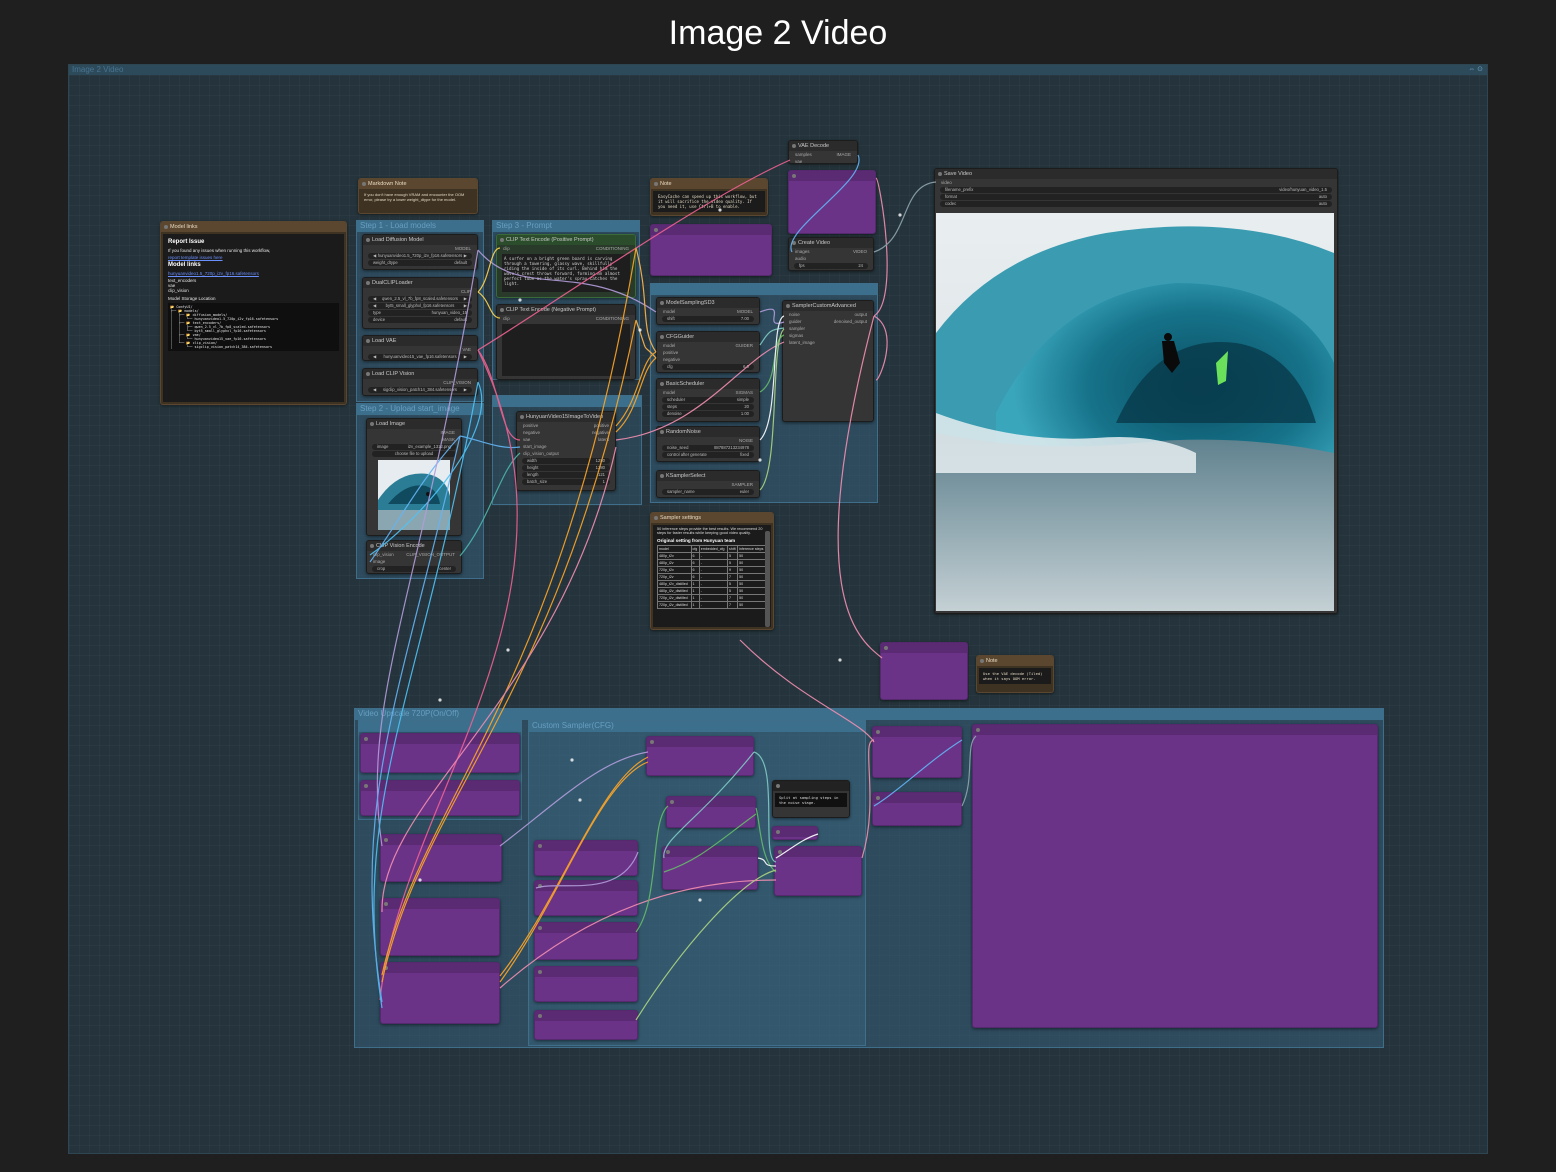 The width and height of the screenshot is (1556, 1172). I want to click on video-preview, so click(1135, 412).